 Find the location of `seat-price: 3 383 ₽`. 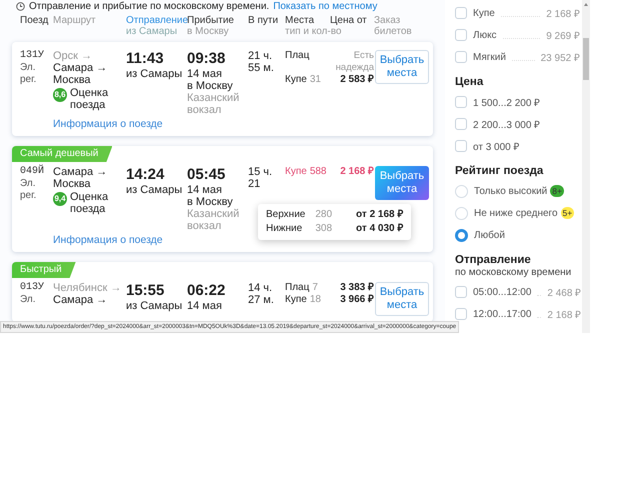

seat-price: 3 383 ₽ is located at coordinates (357, 288).